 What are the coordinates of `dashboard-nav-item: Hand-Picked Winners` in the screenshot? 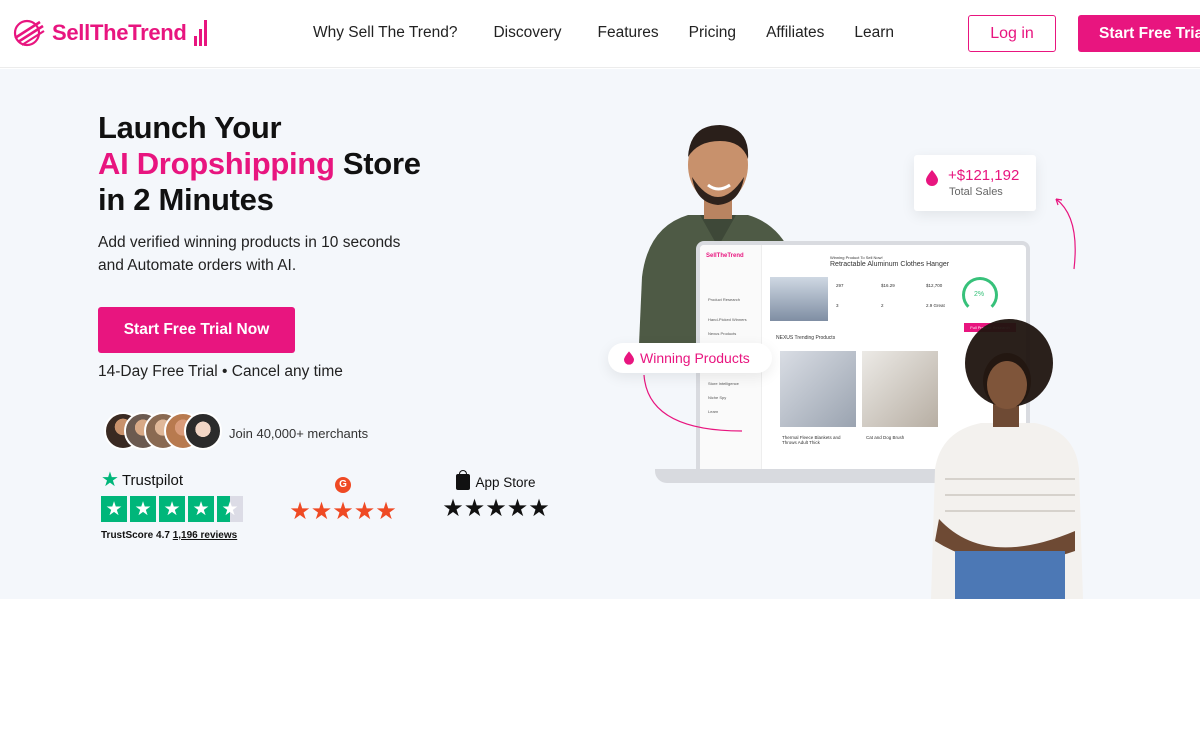 It's located at (727, 319).